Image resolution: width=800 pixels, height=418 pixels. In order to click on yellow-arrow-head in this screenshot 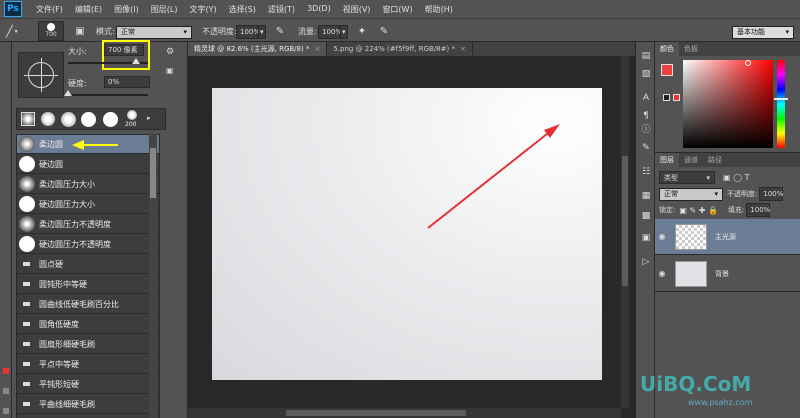, I will do `click(78, 145)`.